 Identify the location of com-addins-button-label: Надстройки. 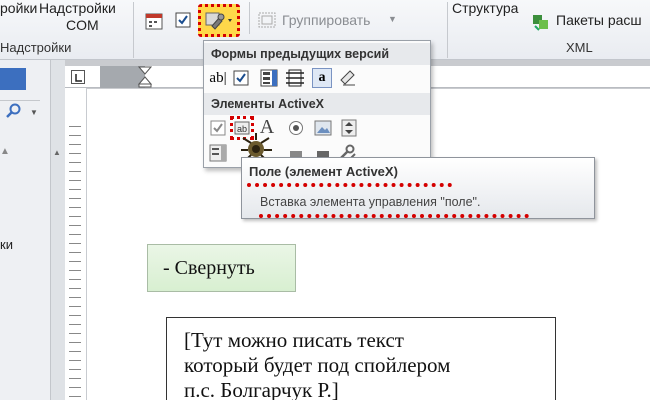
(77, 8).